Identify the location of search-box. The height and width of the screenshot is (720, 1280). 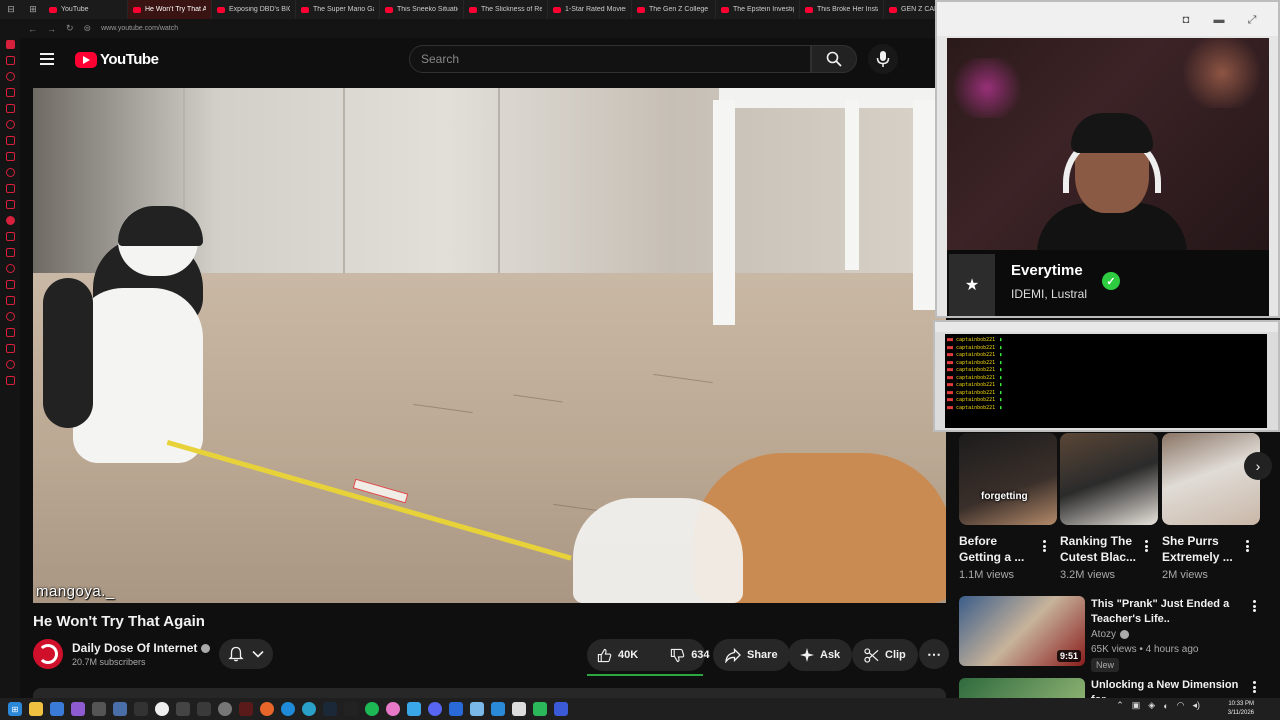
(610, 59).